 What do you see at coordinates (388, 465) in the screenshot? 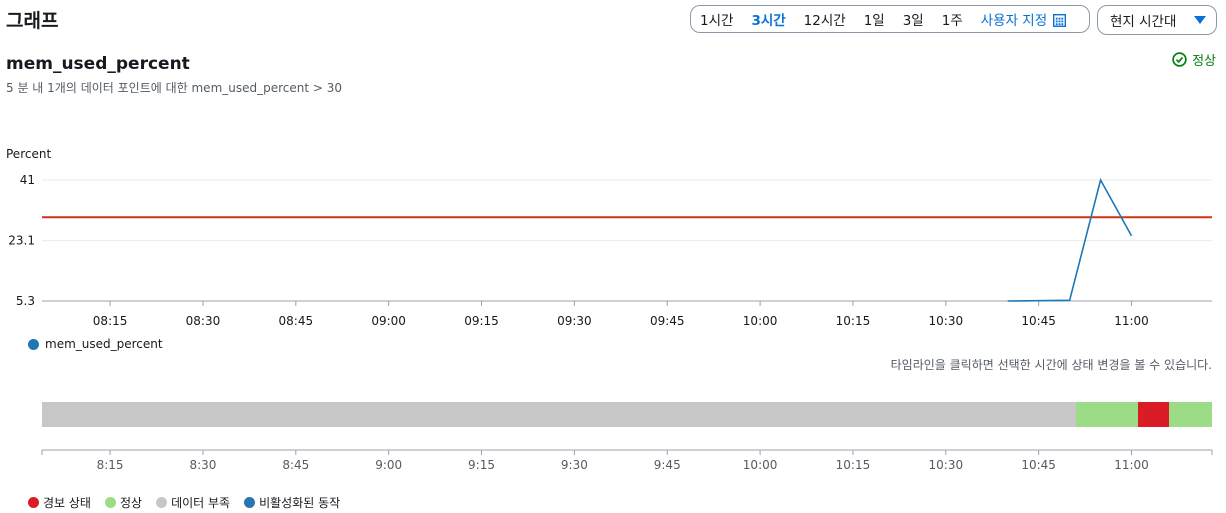
I see `timeline-tick-label: 9:00` at bounding box center [388, 465].